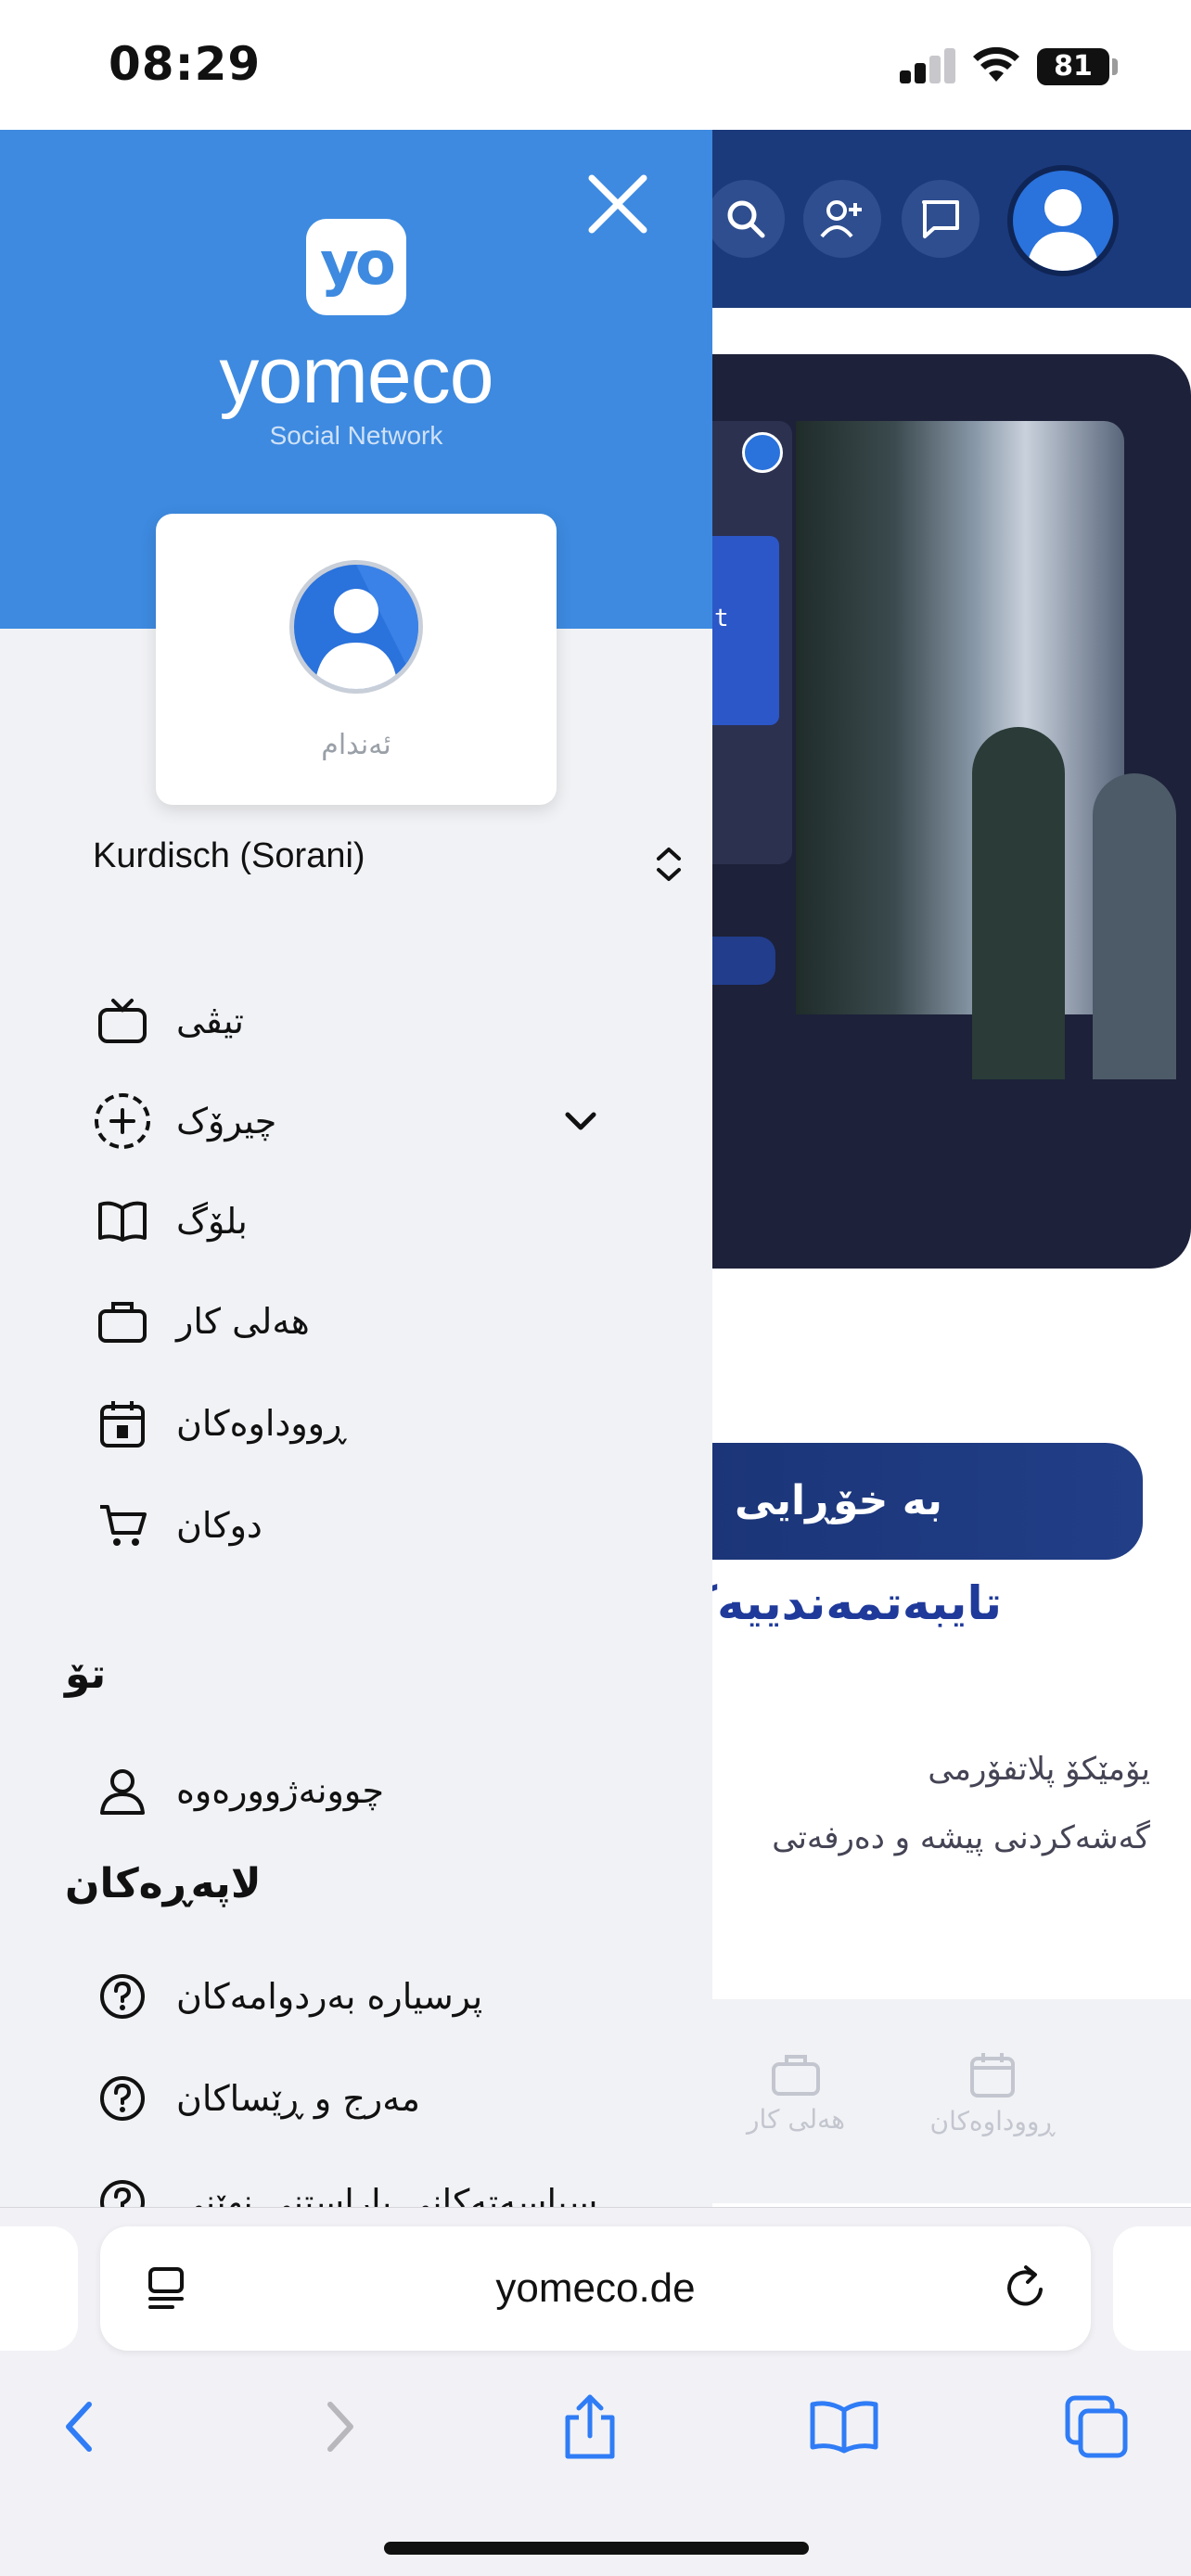  Describe the element at coordinates (356, 267) in the screenshot. I see `app-logo: yo` at that location.